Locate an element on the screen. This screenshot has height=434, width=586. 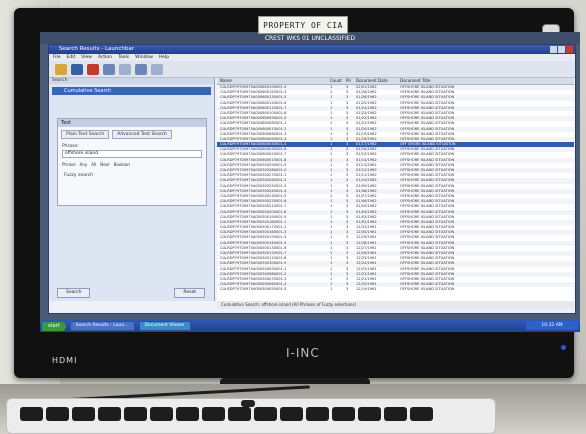
menu-view: View is located at coordinates (86, 57).